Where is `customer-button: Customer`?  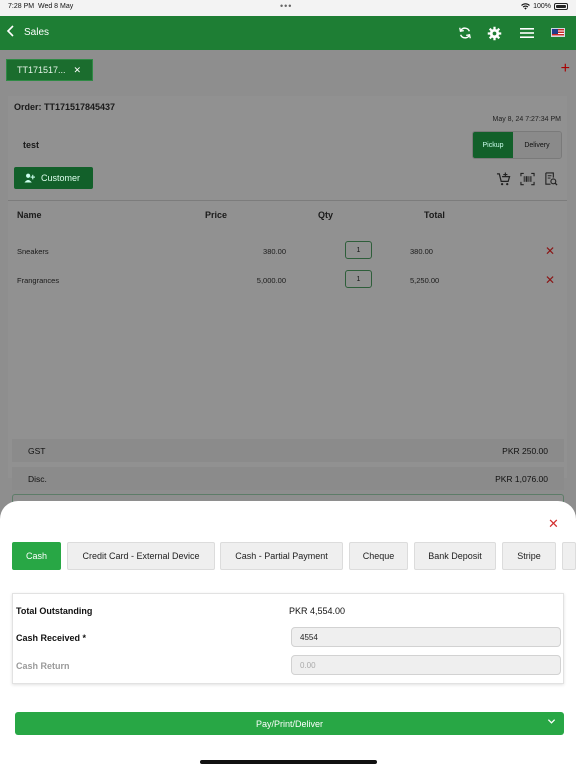
customer-button: Customer is located at coordinates (53, 178).